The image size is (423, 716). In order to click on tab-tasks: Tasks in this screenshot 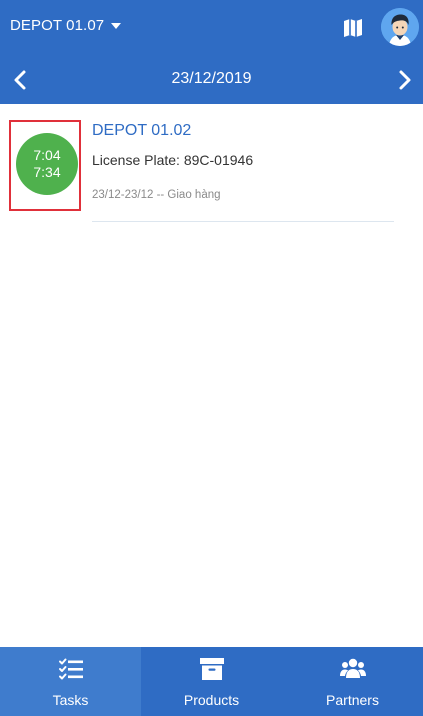, I will do `click(70, 681)`.